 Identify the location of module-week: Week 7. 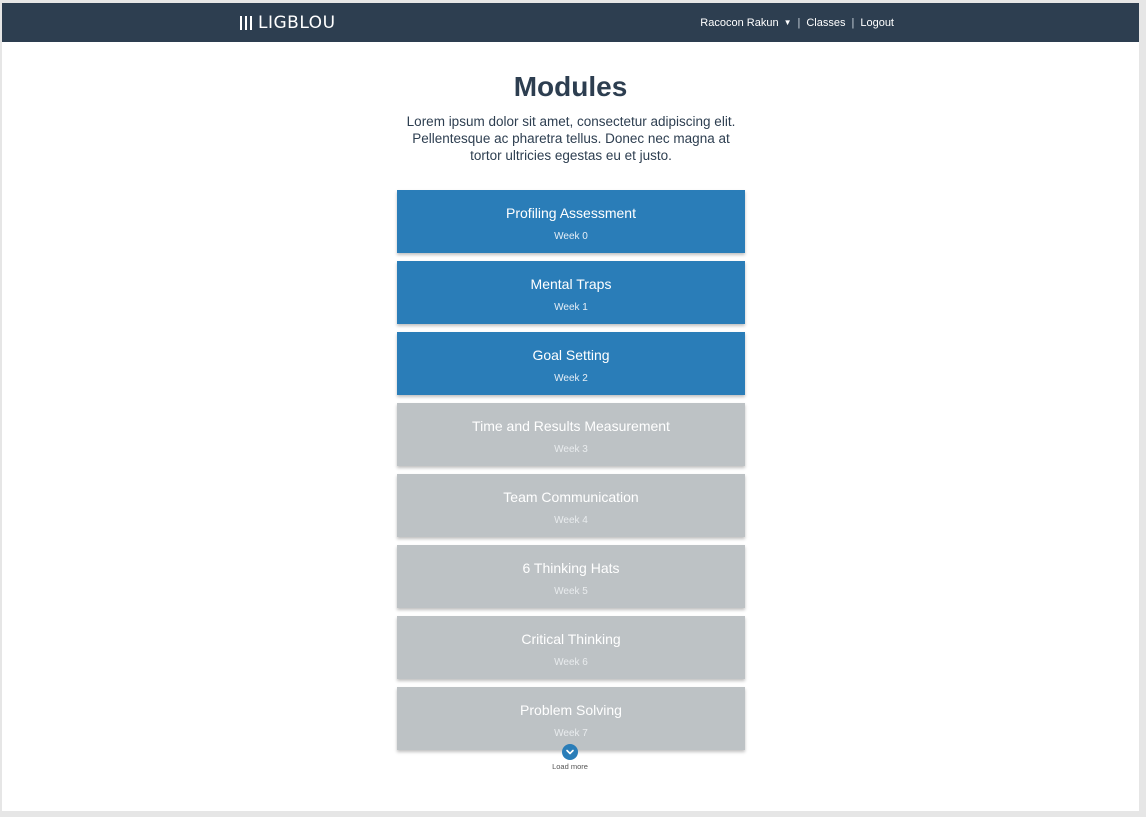
(571, 733).